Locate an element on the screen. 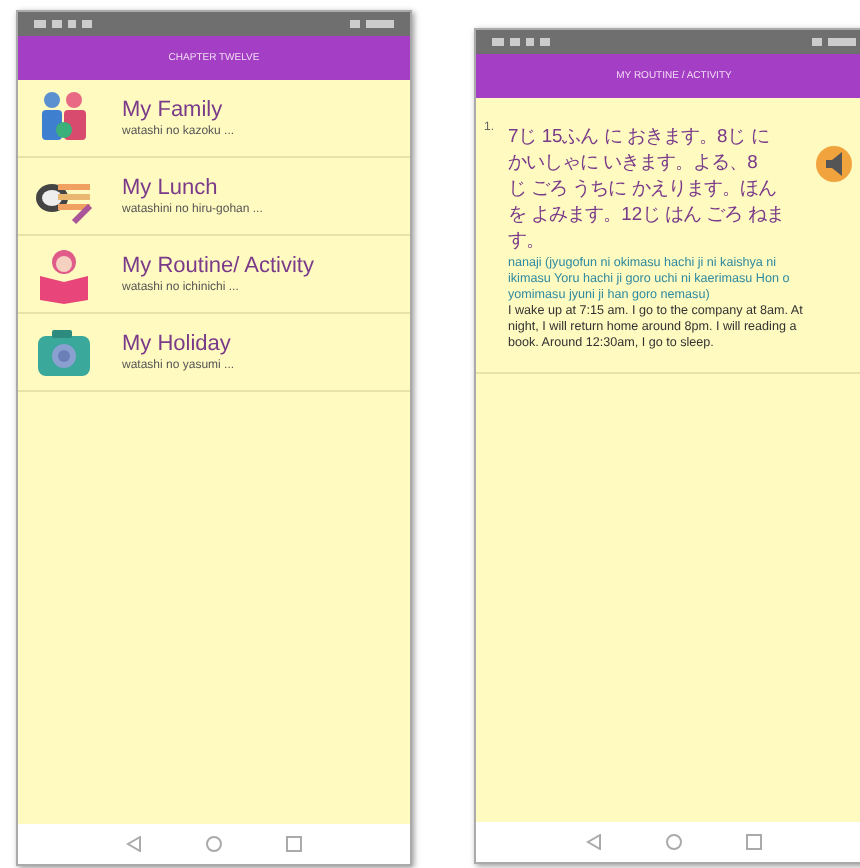  japanese-text-line: 7じ 15ふん に おきます。8じ に is located at coordinates (638, 135).